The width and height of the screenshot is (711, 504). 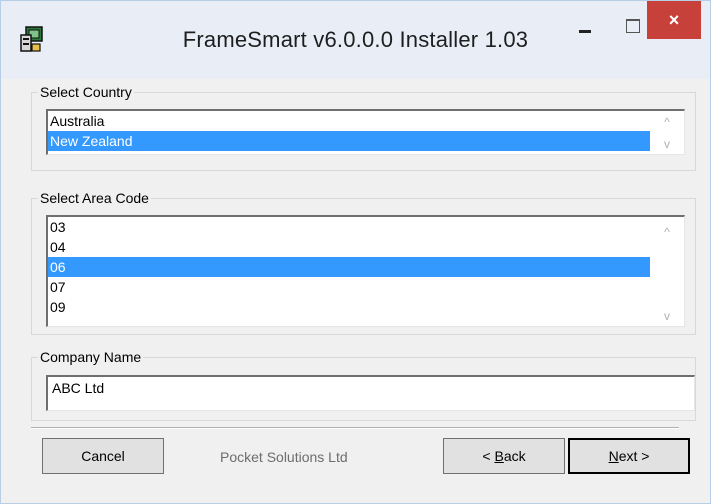 I want to click on country-listbox: Australia New Zealand ^ v, so click(x=365, y=132).